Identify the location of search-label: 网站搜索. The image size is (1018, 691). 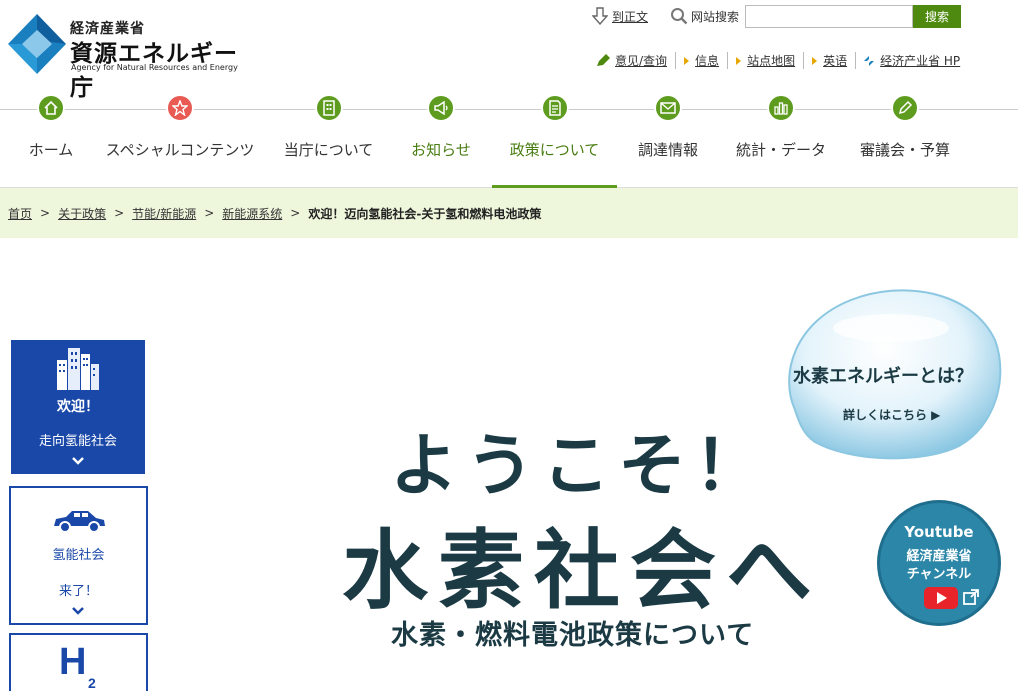
(704, 16).